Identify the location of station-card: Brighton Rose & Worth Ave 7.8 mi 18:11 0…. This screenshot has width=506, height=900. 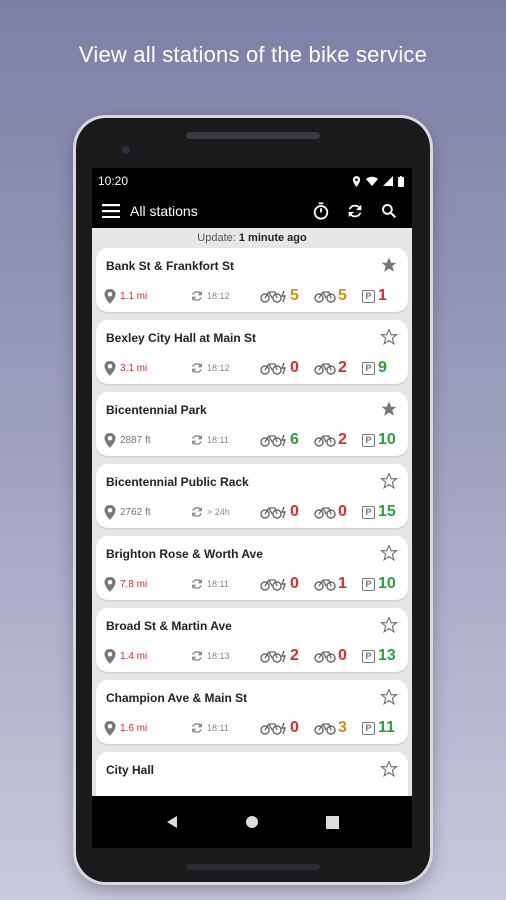
(252, 568).